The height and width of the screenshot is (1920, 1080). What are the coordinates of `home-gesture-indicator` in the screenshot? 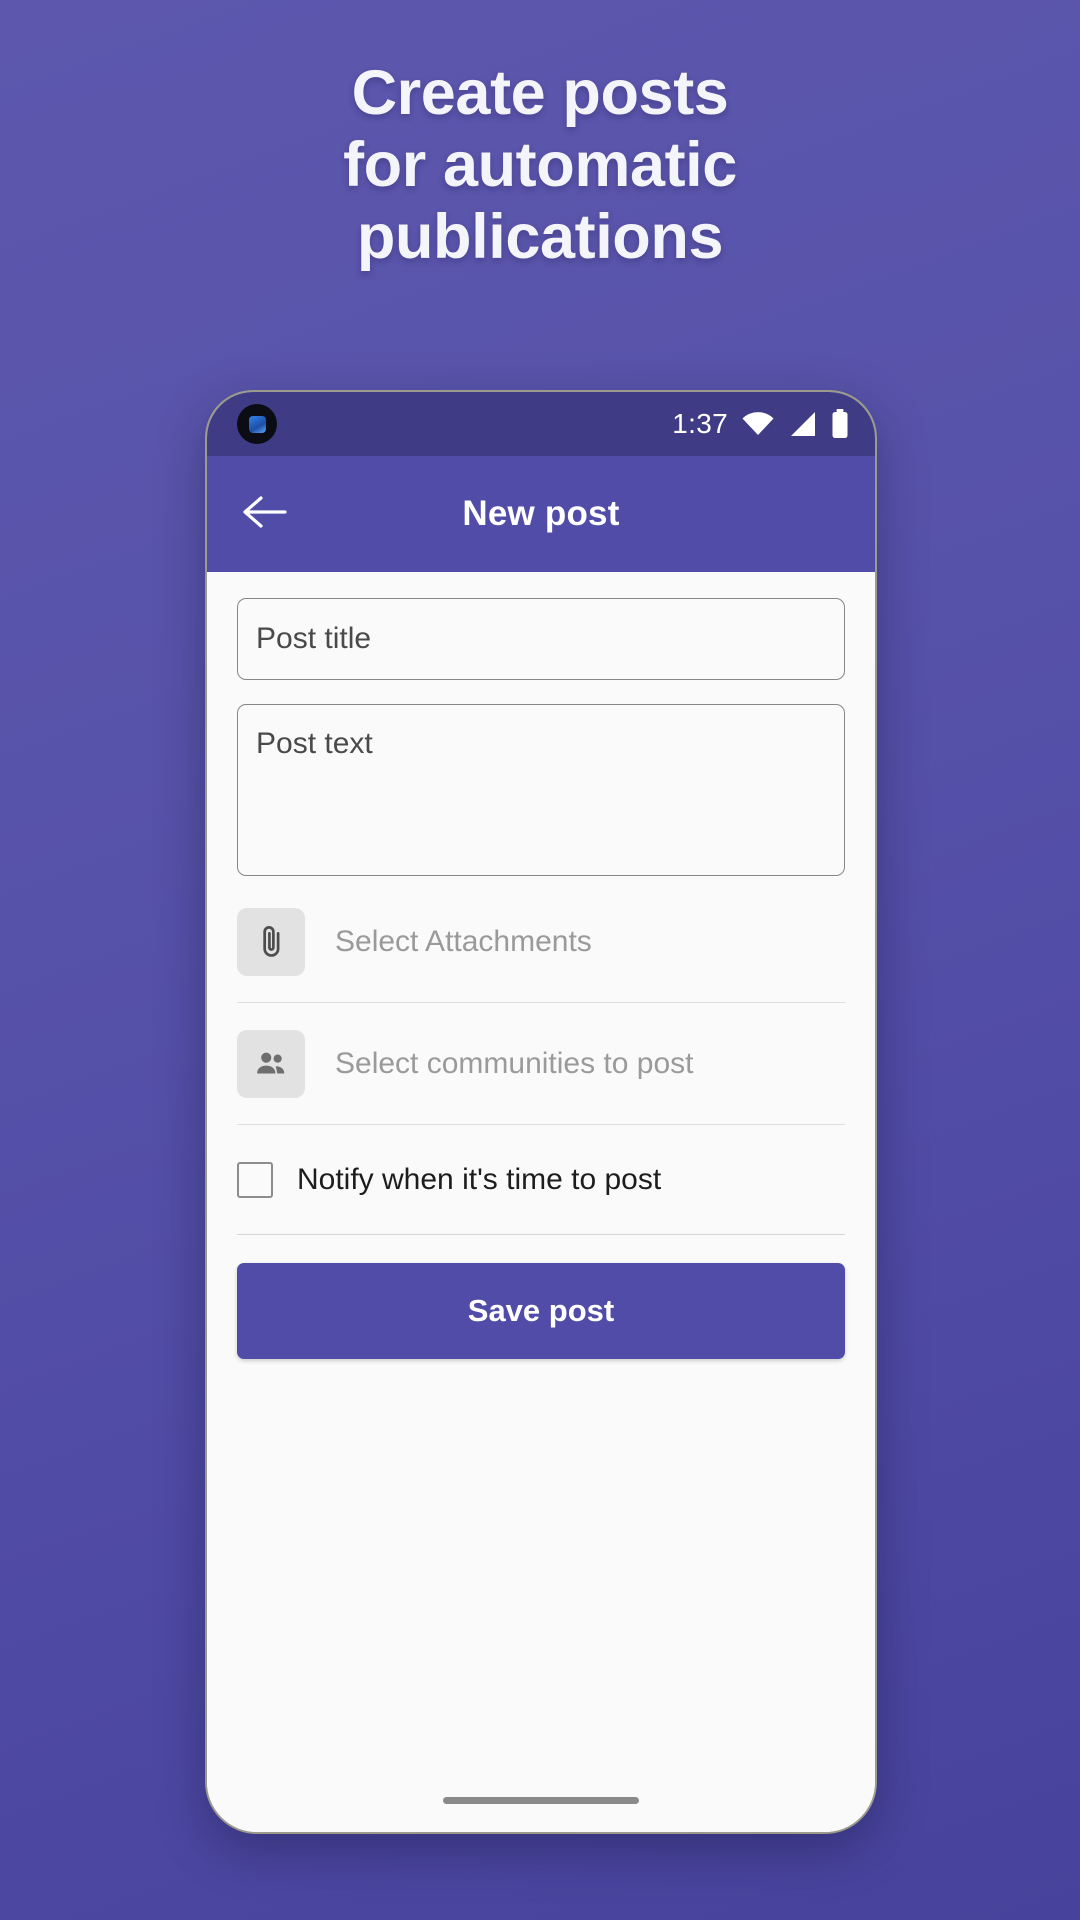 It's located at (541, 1800).